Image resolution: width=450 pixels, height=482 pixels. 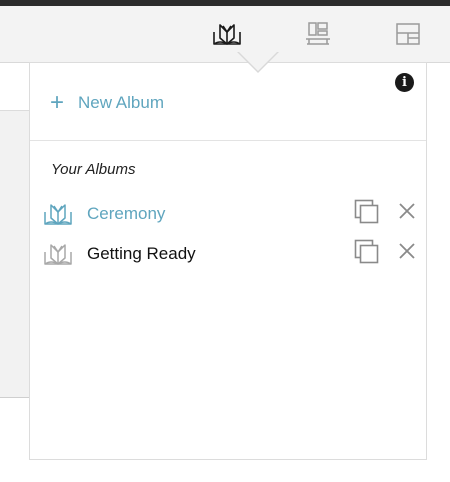 I want to click on divider, so click(x=228, y=140).